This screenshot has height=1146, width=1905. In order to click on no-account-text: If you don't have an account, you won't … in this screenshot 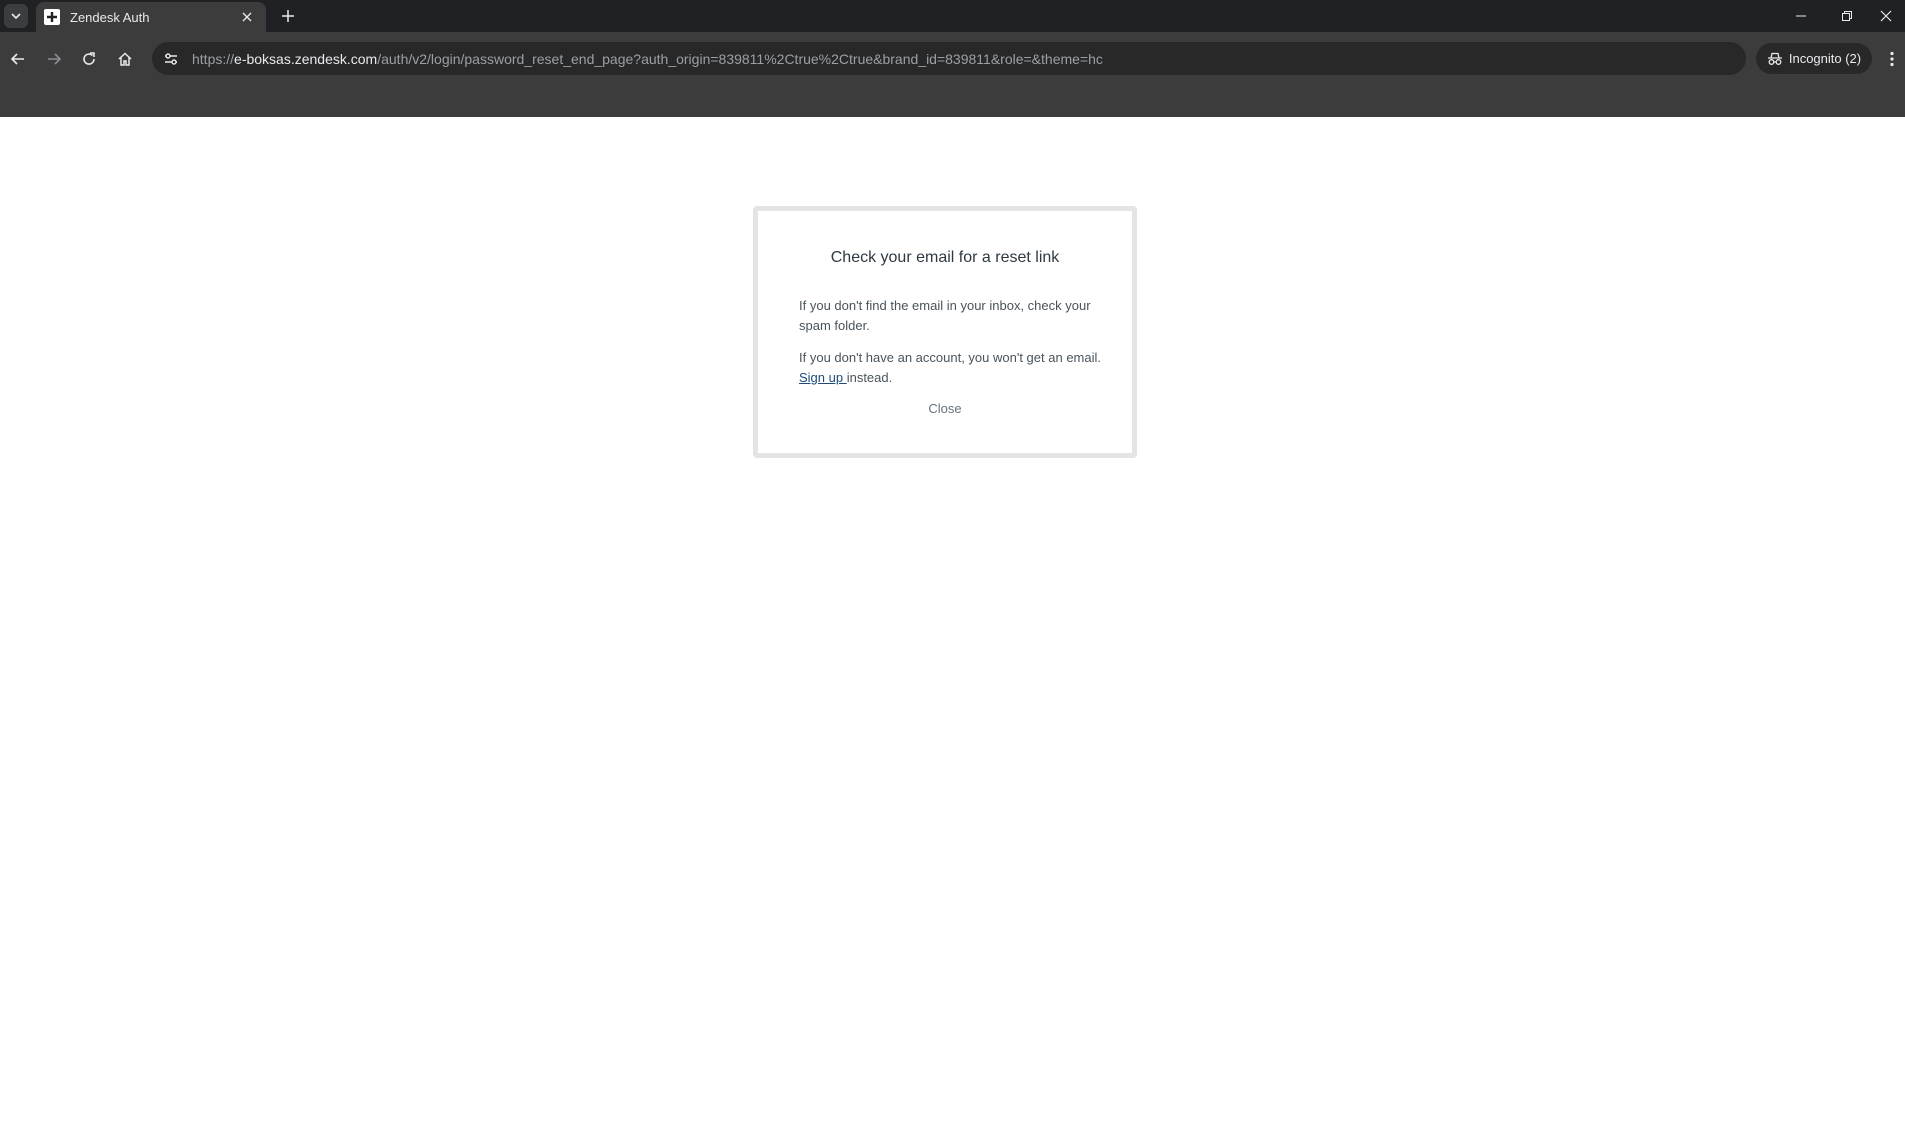, I will do `click(950, 357)`.